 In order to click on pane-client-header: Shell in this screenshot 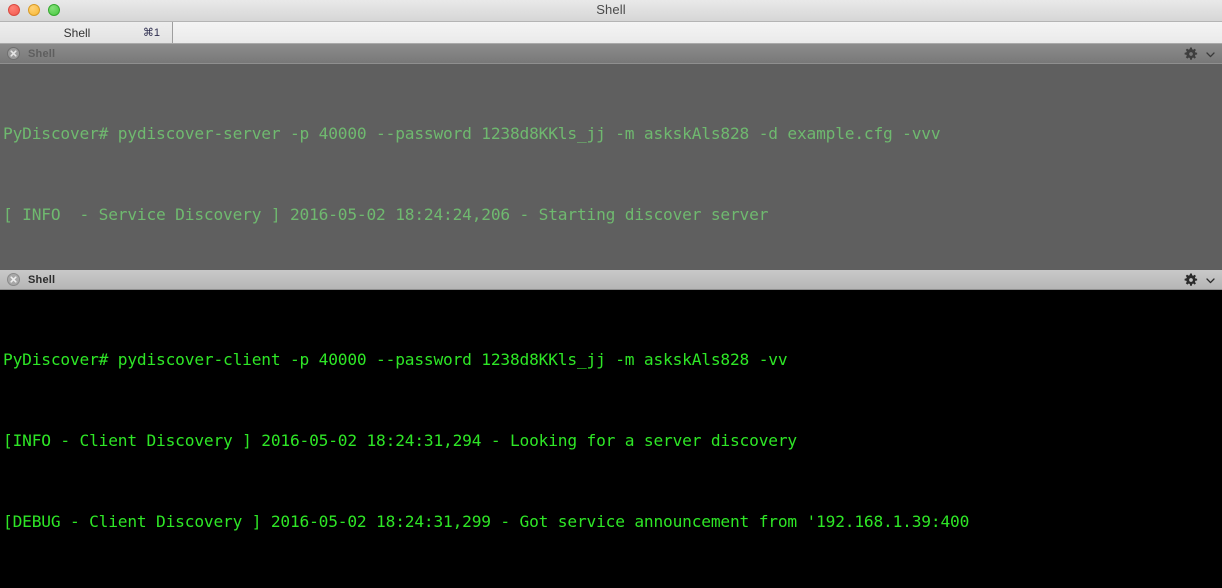, I will do `click(611, 280)`.